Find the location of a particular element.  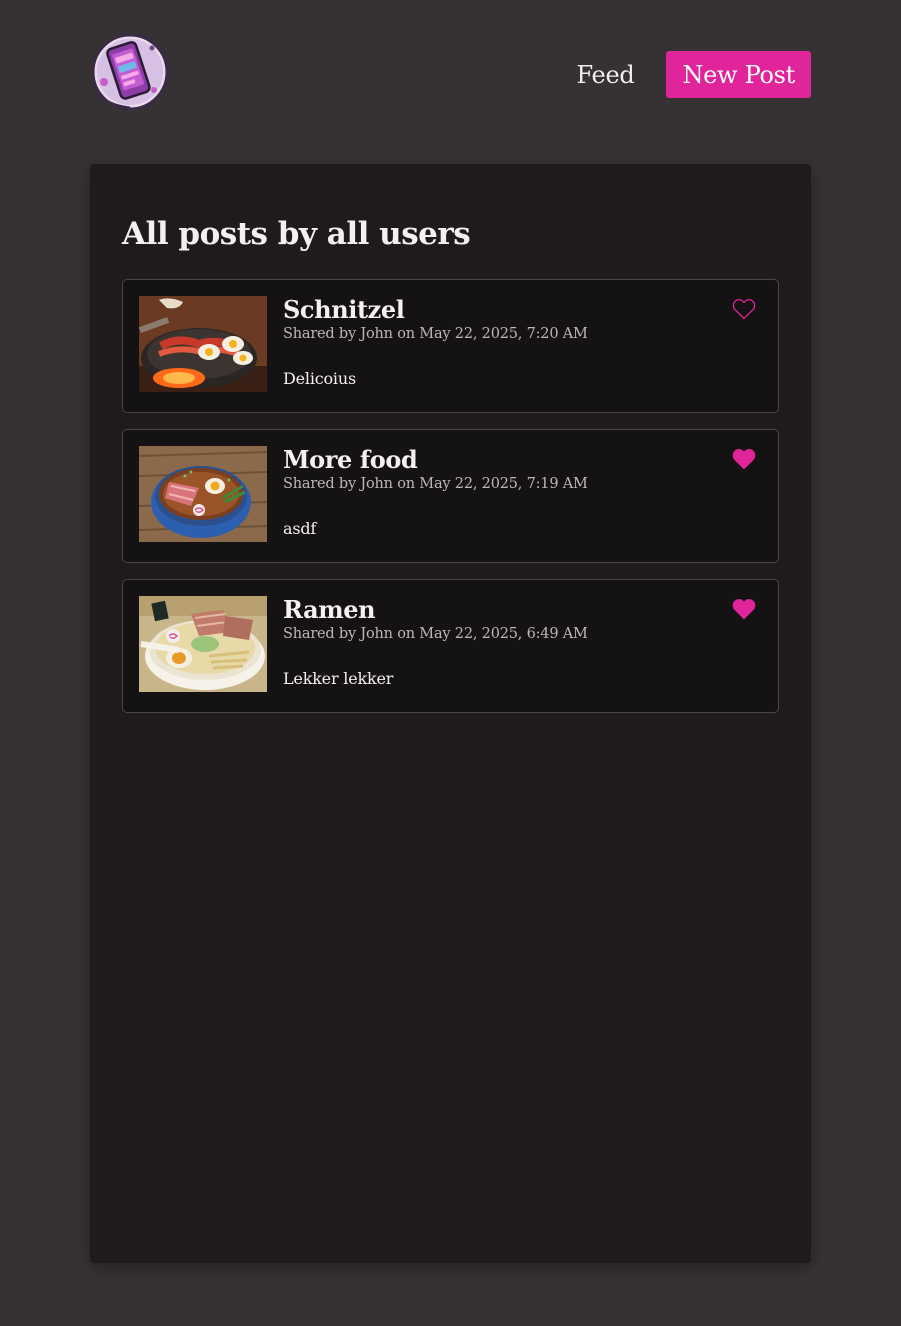

phone-logo-icon is located at coordinates (130, 72).